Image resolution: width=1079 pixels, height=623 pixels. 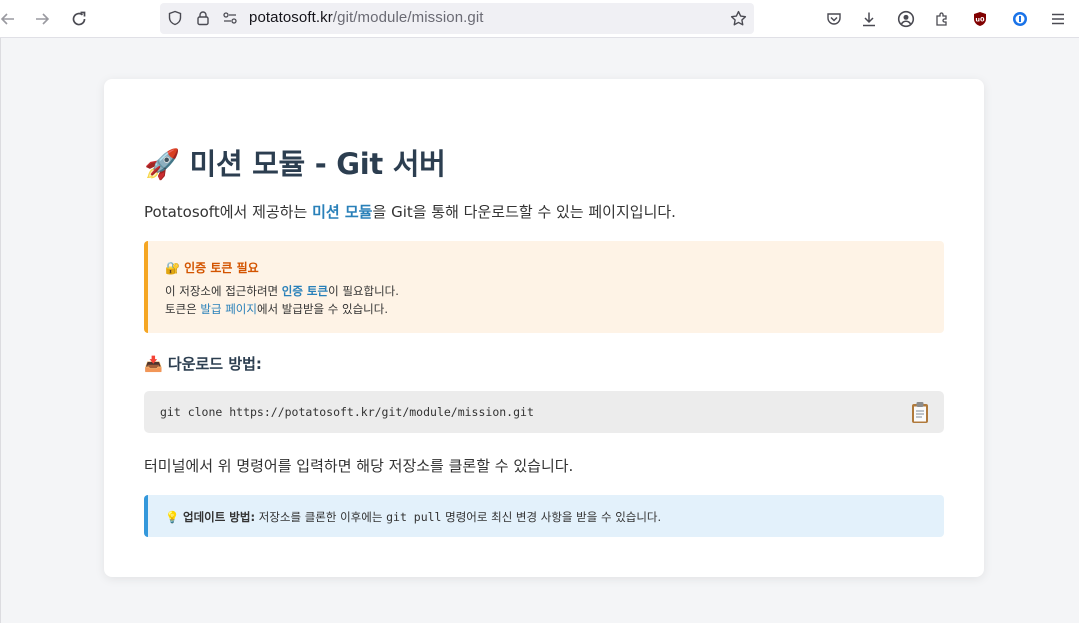 I want to click on intro-after: 을 Git을 통해 다운로드할 수 있는 페이지입니다., so click(x=524, y=212).